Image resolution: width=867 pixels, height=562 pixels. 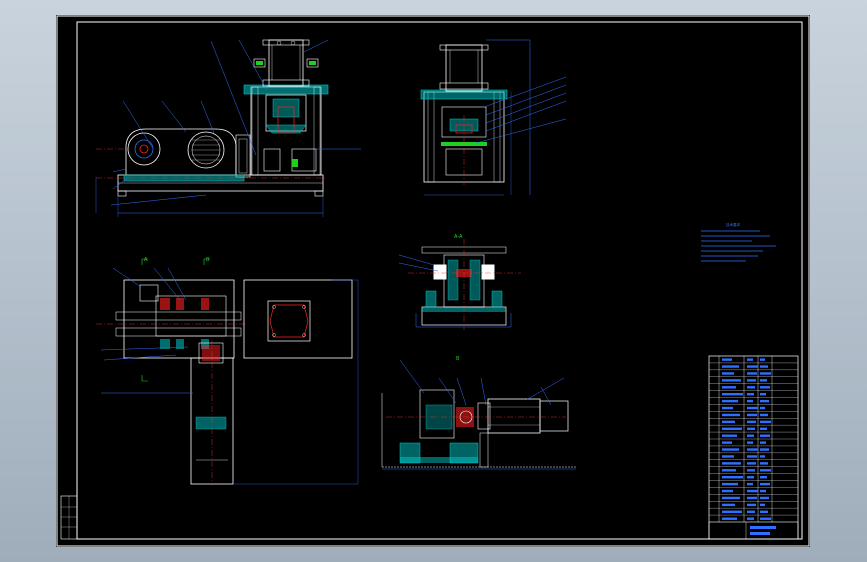 I want to click on cylinder-tag-left, so click(x=259, y=63).